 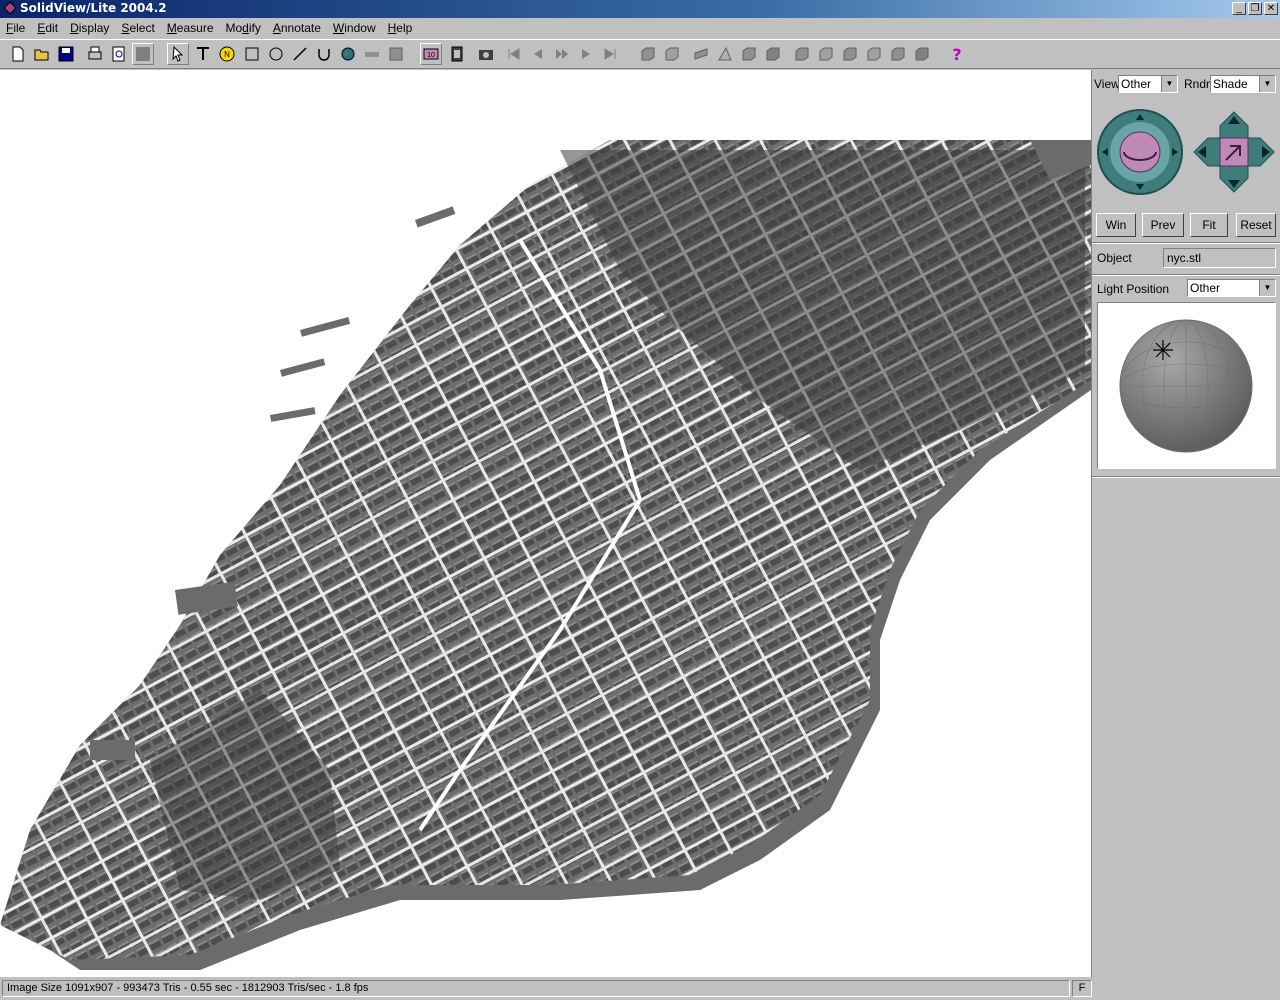 I want to click on line-icon, so click(x=300, y=54).